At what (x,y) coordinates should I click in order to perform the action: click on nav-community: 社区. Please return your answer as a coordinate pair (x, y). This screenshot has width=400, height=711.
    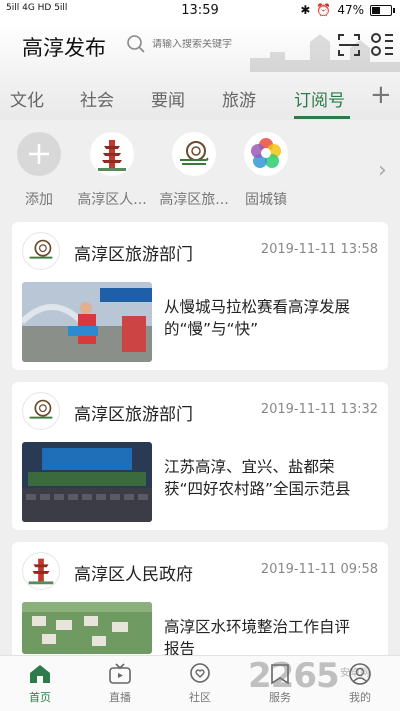
    Looking at the image, I should click on (200, 683).